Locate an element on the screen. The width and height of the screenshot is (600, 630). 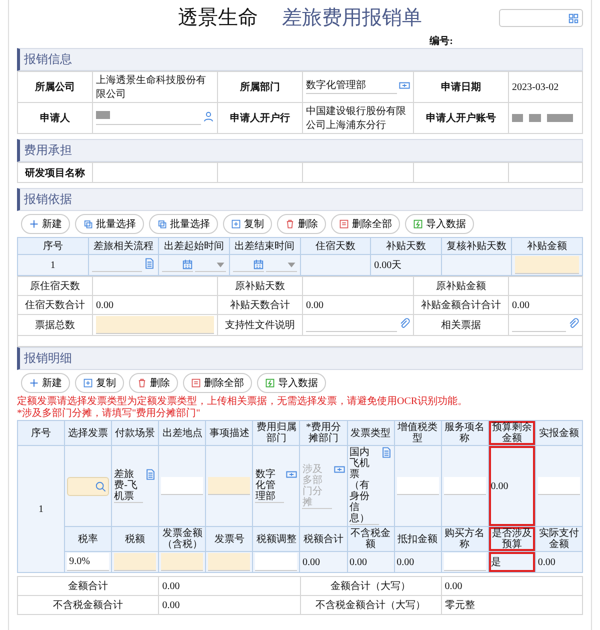
column-header: 预算剩余金额 is located at coordinates (512, 433).